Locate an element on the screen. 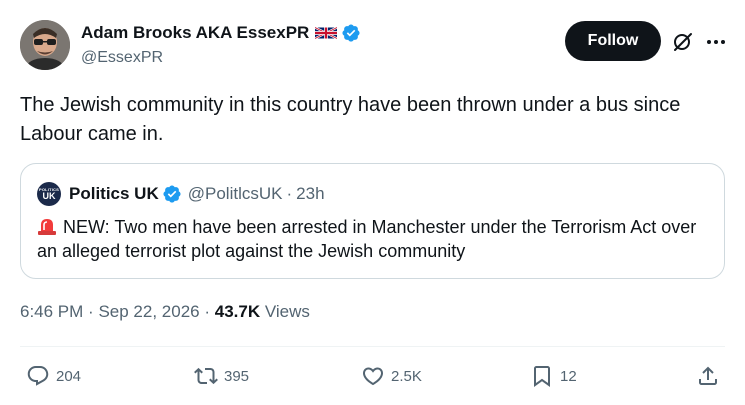 The width and height of the screenshot is (745, 405). quoted-age: 23h is located at coordinates (310, 193).